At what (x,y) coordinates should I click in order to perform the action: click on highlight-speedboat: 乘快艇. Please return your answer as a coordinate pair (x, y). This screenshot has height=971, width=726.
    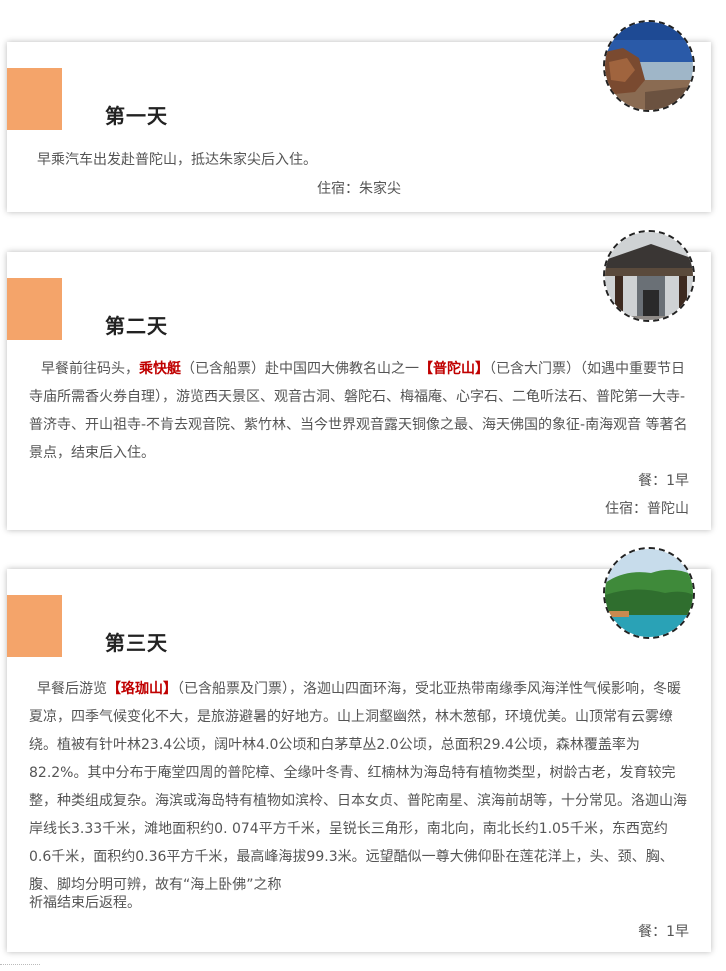
    Looking at the image, I should click on (160, 369).